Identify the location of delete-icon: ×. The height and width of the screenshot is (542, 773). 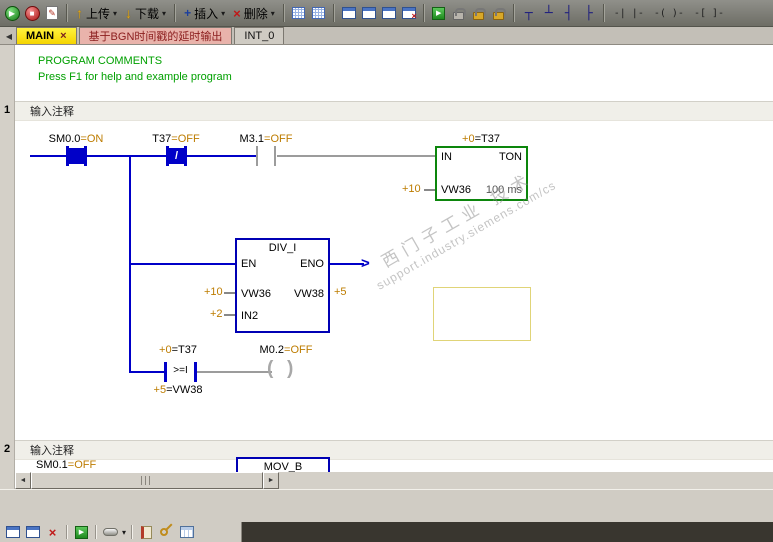
(237, 13).